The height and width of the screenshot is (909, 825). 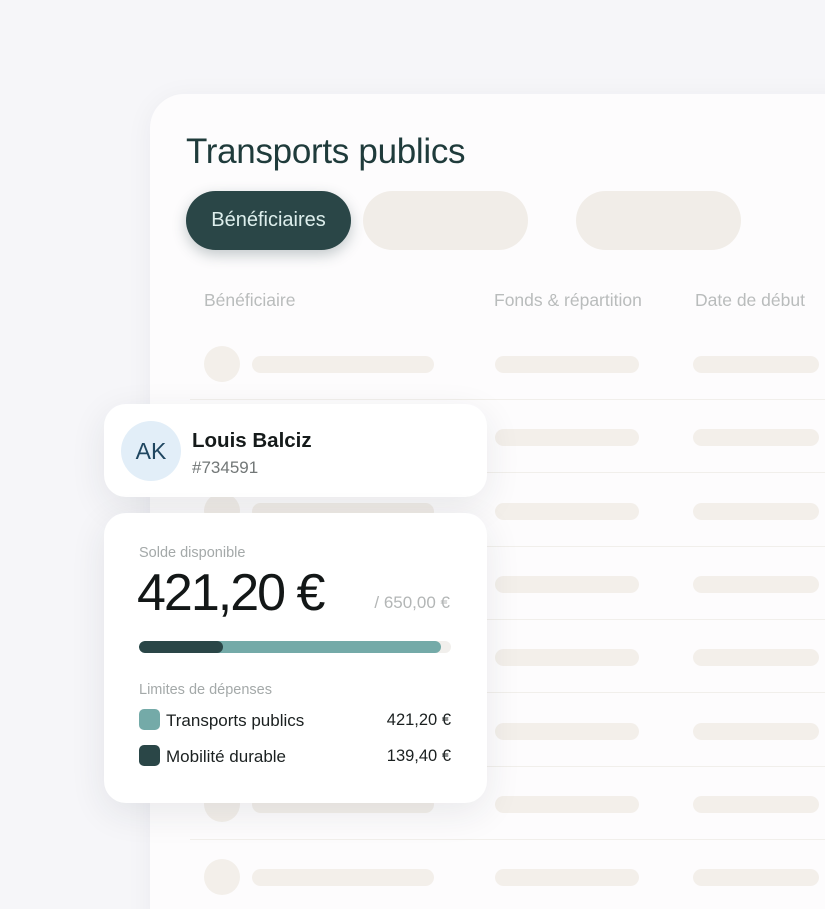 What do you see at coordinates (750, 300) in the screenshot?
I see `column-header-date: Date de début` at bounding box center [750, 300].